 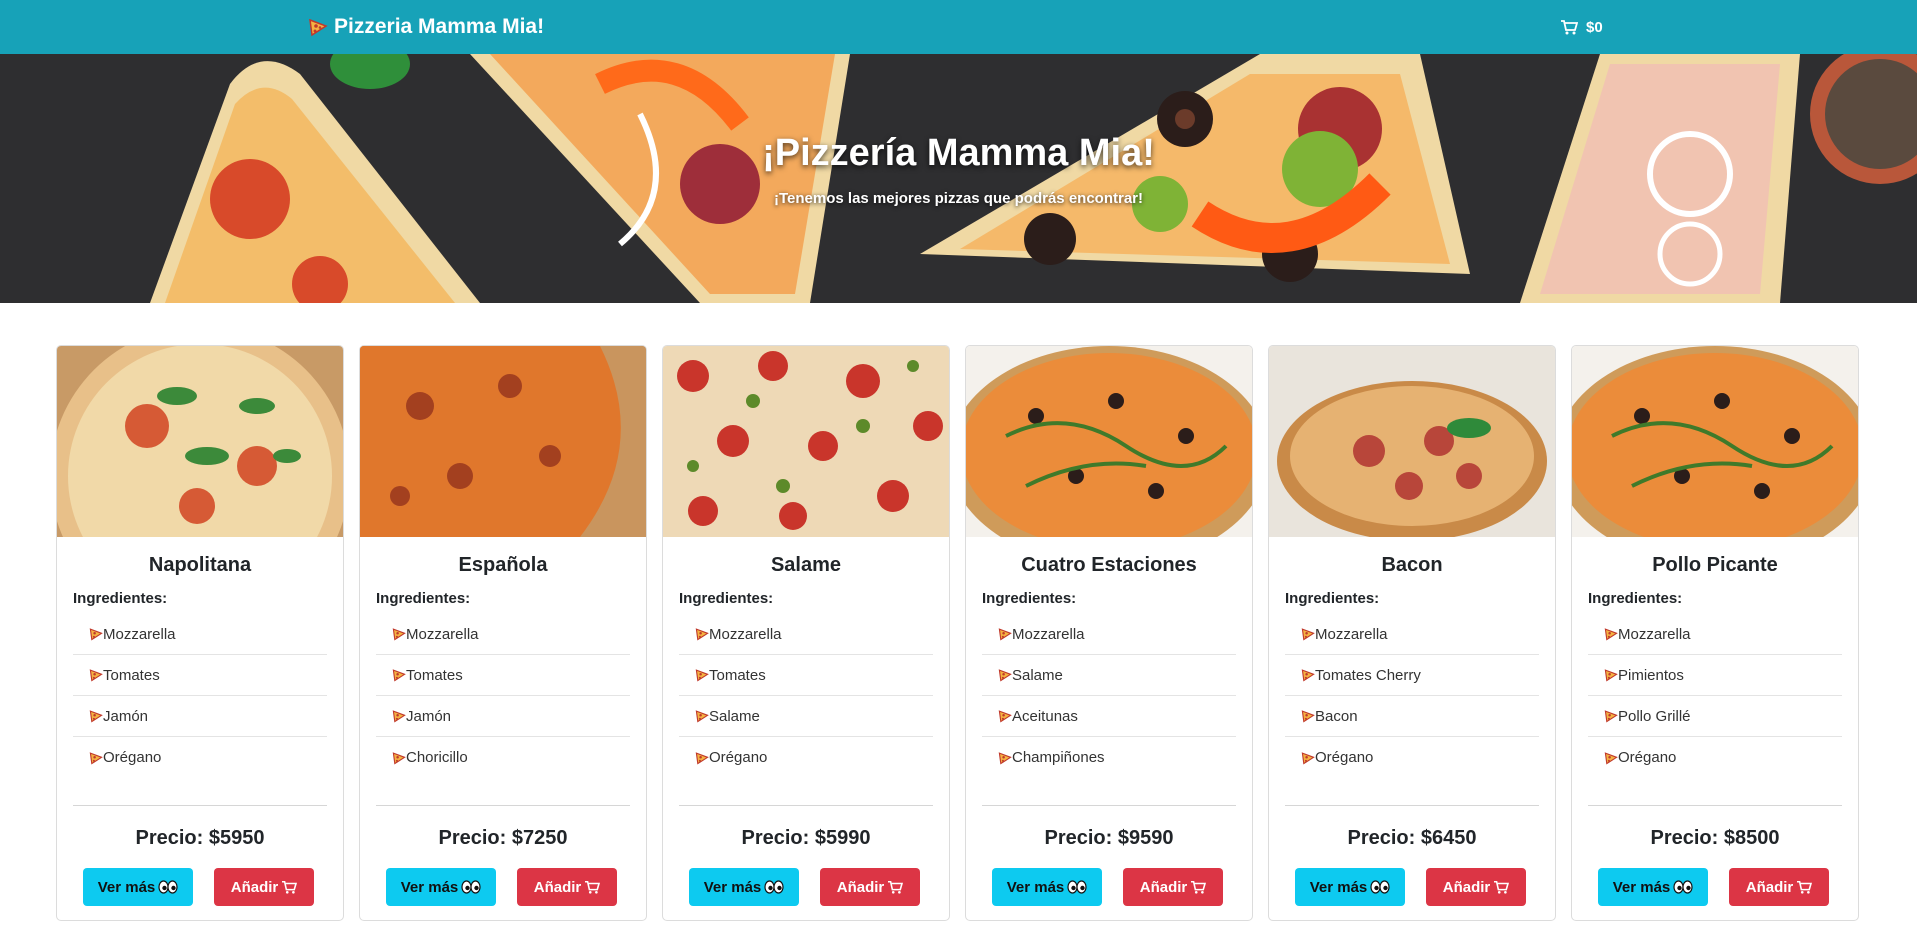 What do you see at coordinates (503, 838) in the screenshot?
I see `pizza-price: Precio: $7250` at bounding box center [503, 838].